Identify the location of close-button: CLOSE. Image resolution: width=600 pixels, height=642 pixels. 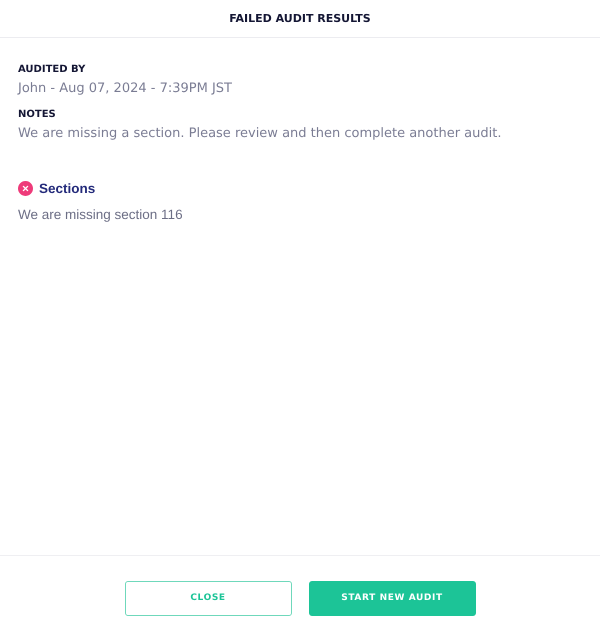
(208, 598).